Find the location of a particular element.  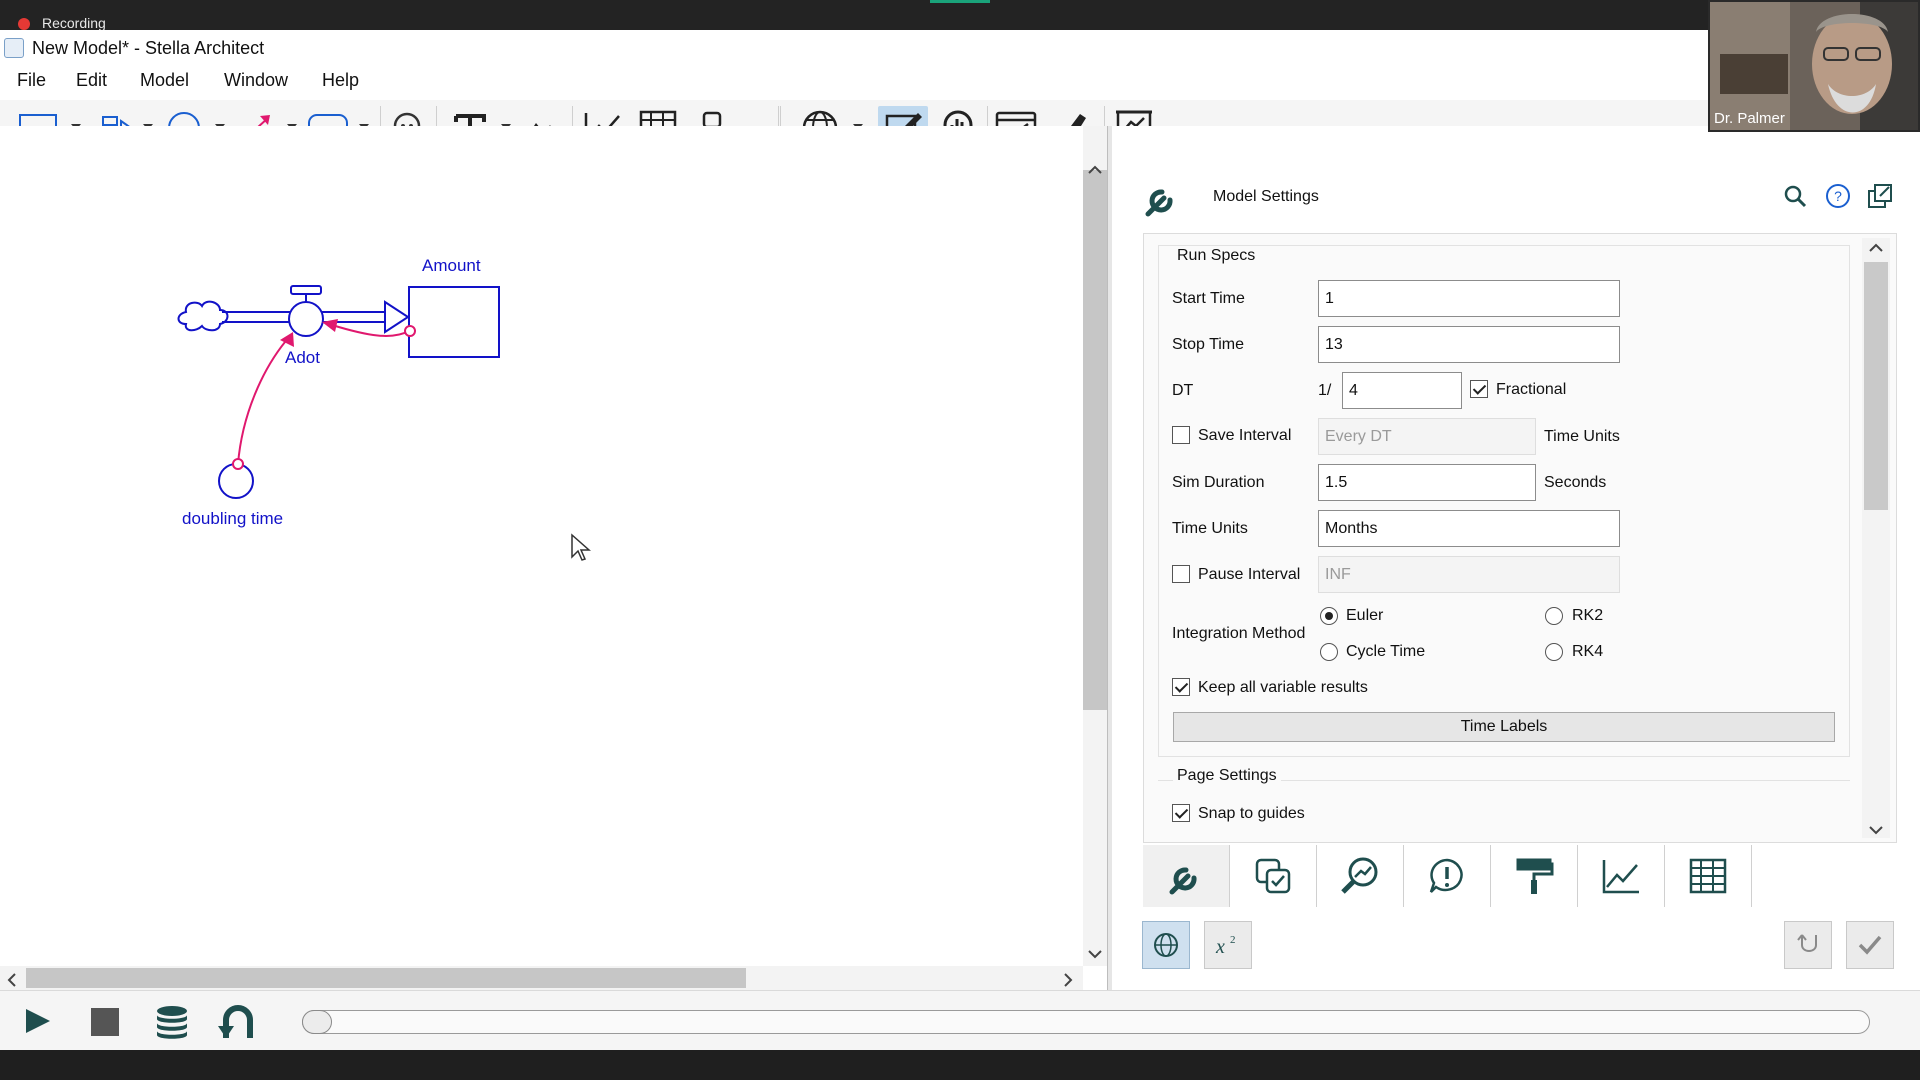

magnifier-chart-icon is located at coordinates (1359, 875).